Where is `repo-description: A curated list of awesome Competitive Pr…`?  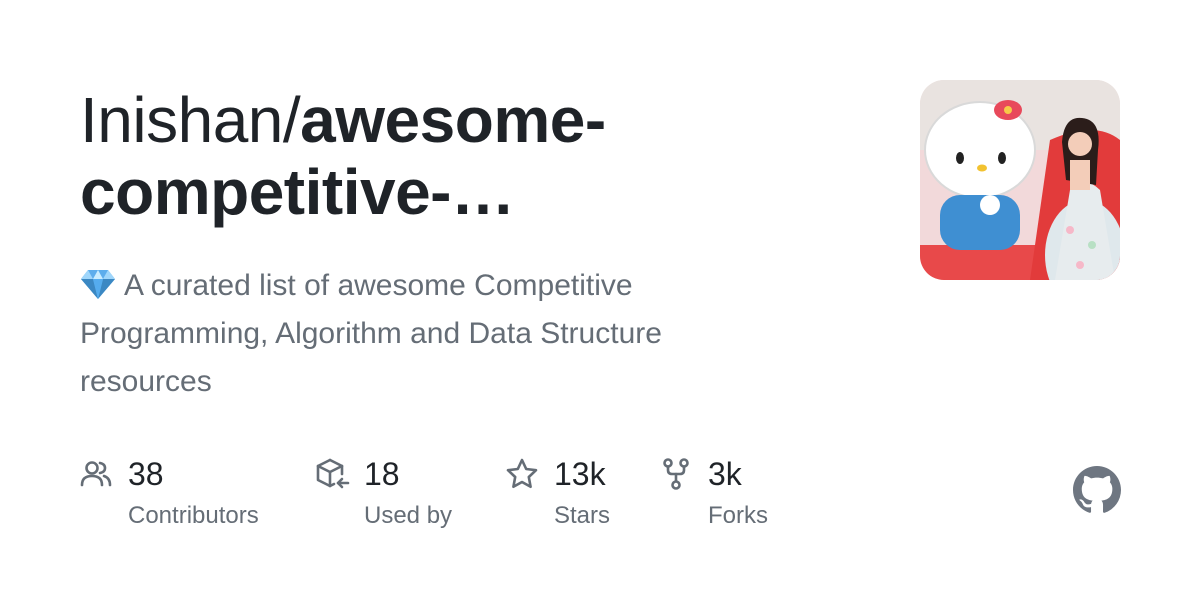 repo-description: A curated list of awesome Competitive Pr… is located at coordinates (440, 334).